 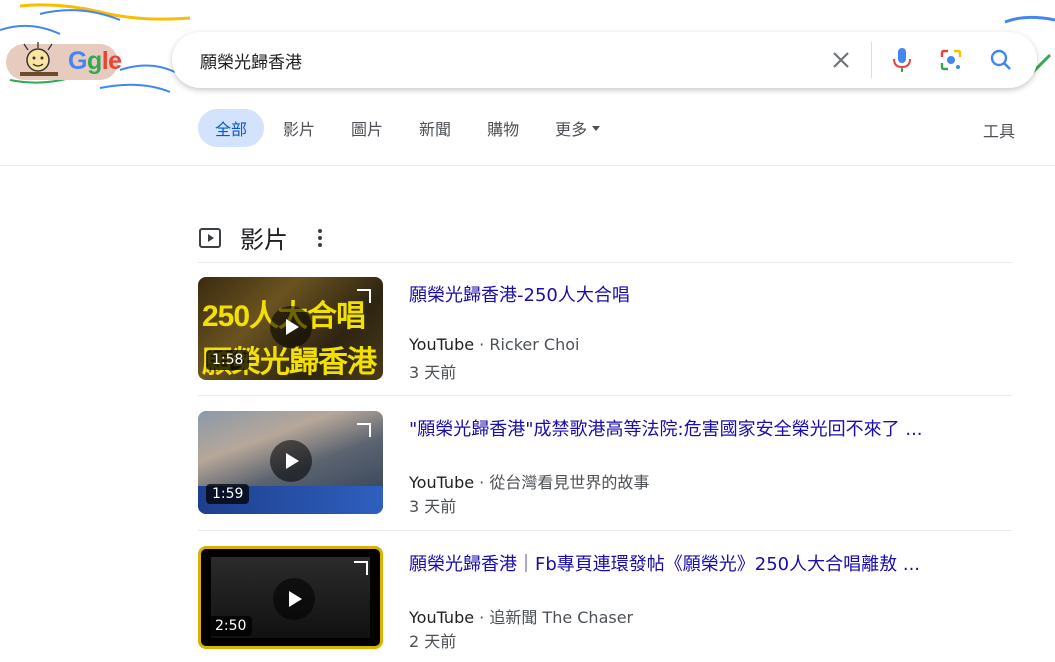 I want to click on search-tabs: 全部 影片 圖片 新聞 購物 更多, so click(x=408, y=128).